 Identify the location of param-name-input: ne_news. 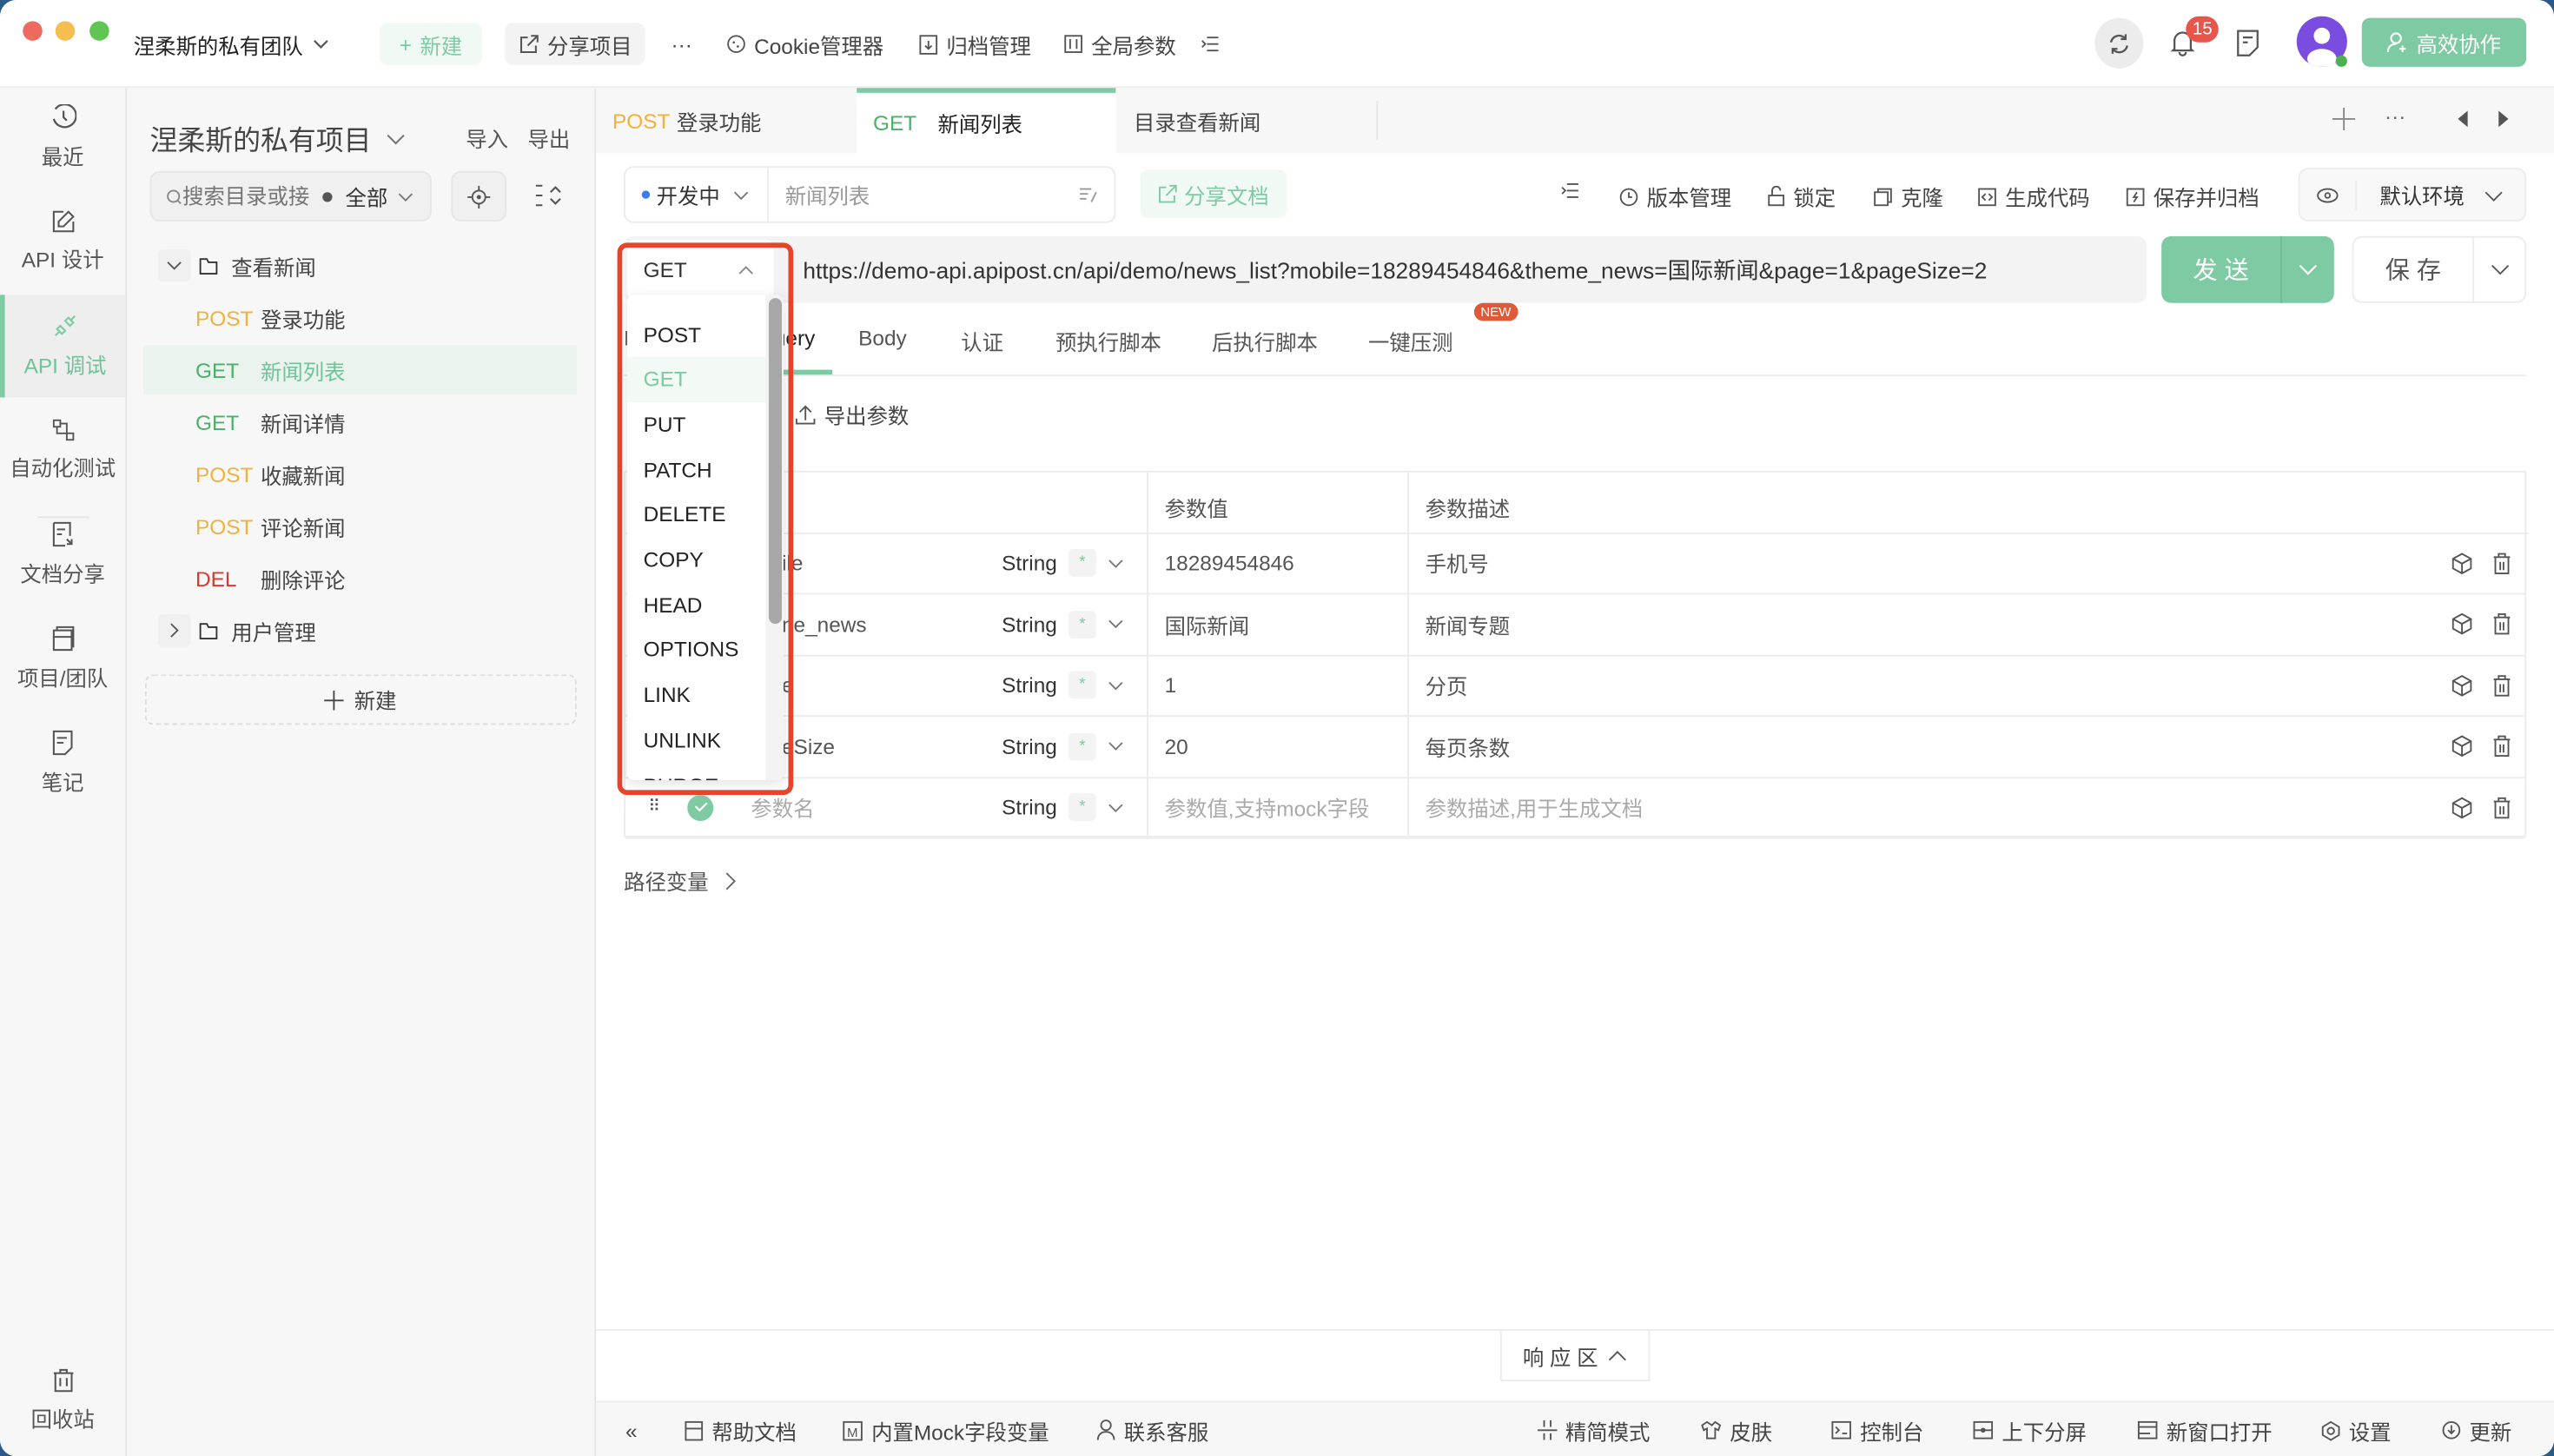
(825, 623).